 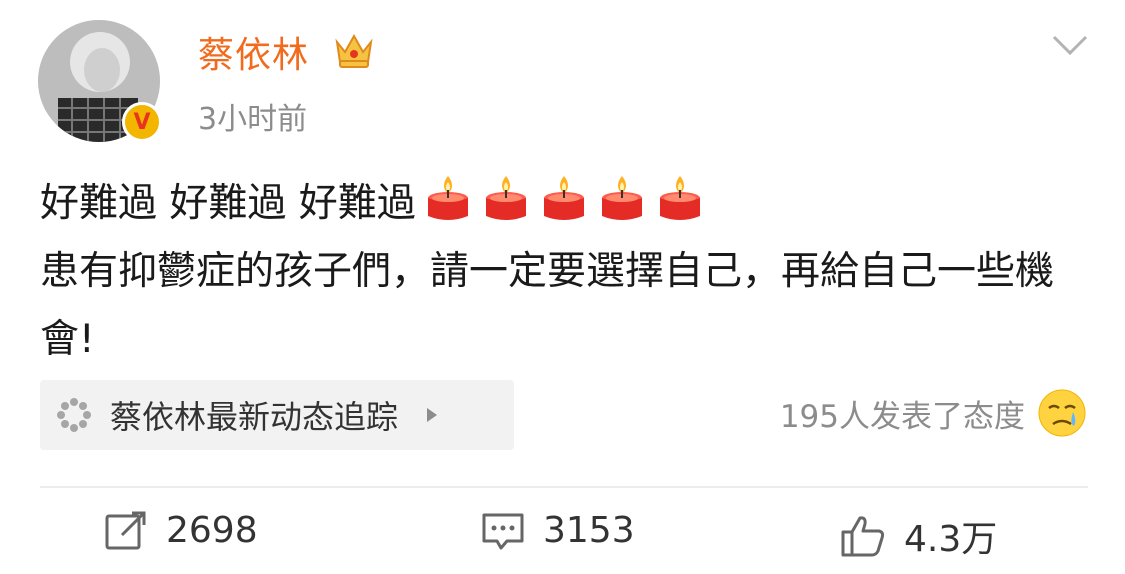 What do you see at coordinates (354, 50) in the screenshot?
I see `crown-icon` at bounding box center [354, 50].